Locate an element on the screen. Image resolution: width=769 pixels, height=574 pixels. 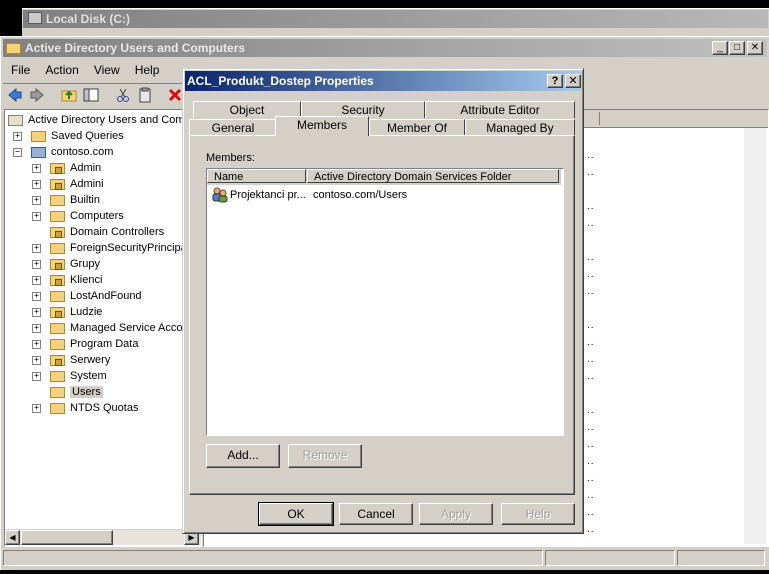
tree-item: − contoso.com is located at coordinates (63, 152).